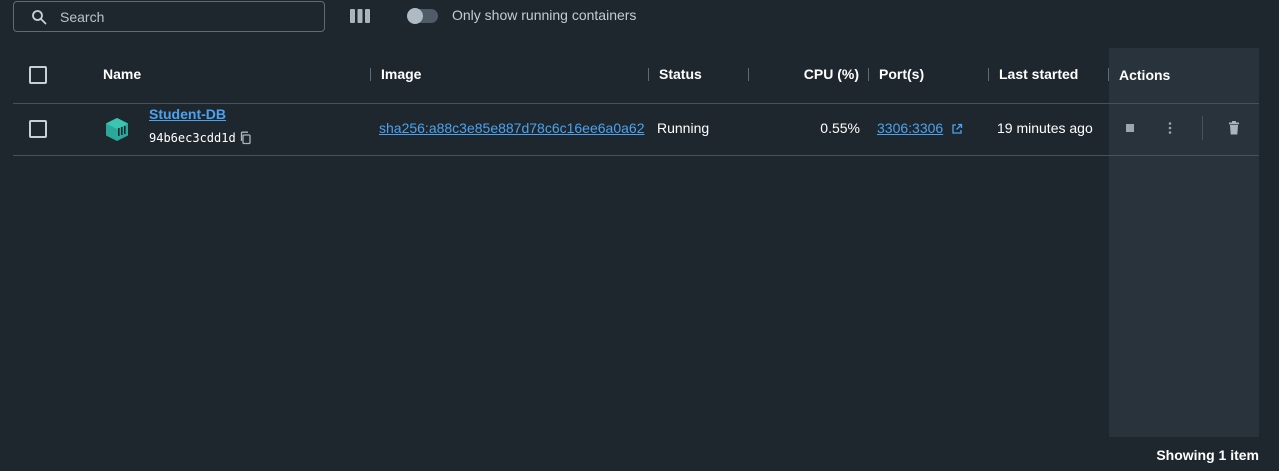 This screenshot has width=1279, height=471. Describe the element at coordinates (1184, 242) in the screenshot. I see `actions-column` at that location.